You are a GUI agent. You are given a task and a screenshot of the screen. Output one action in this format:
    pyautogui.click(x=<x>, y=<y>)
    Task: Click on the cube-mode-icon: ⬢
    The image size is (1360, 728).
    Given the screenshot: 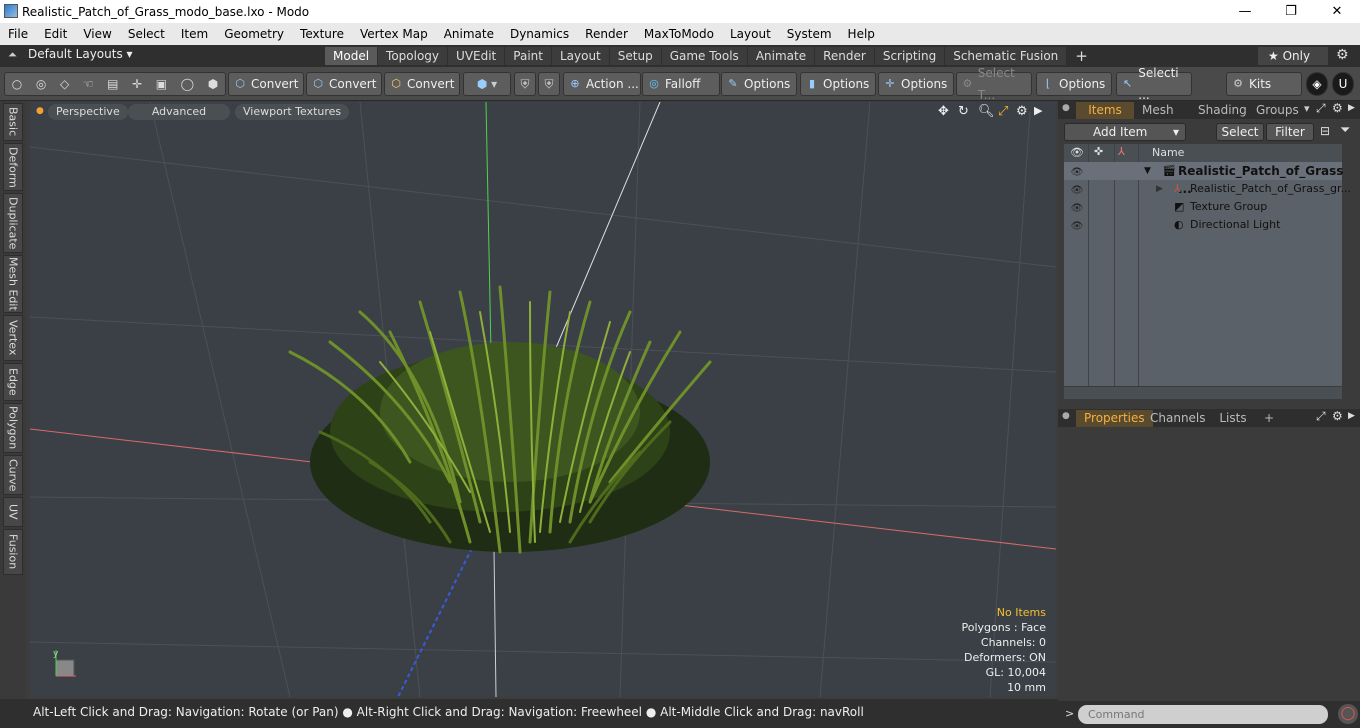 What is the action you would take?
    pyautogui.click(x=213, y=84)
    